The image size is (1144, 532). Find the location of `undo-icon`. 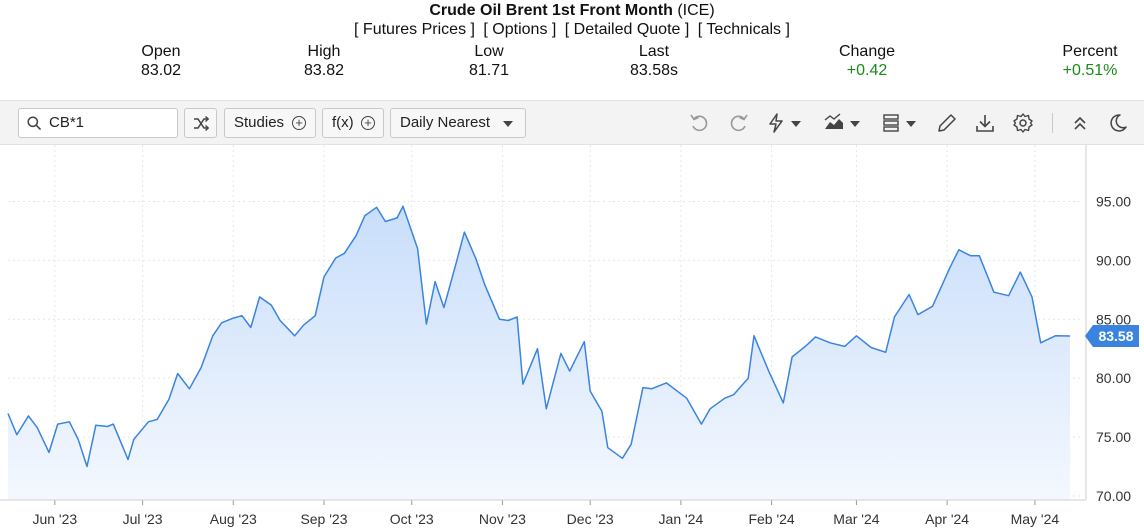

undo-icon is located at coordinates (699, 123).